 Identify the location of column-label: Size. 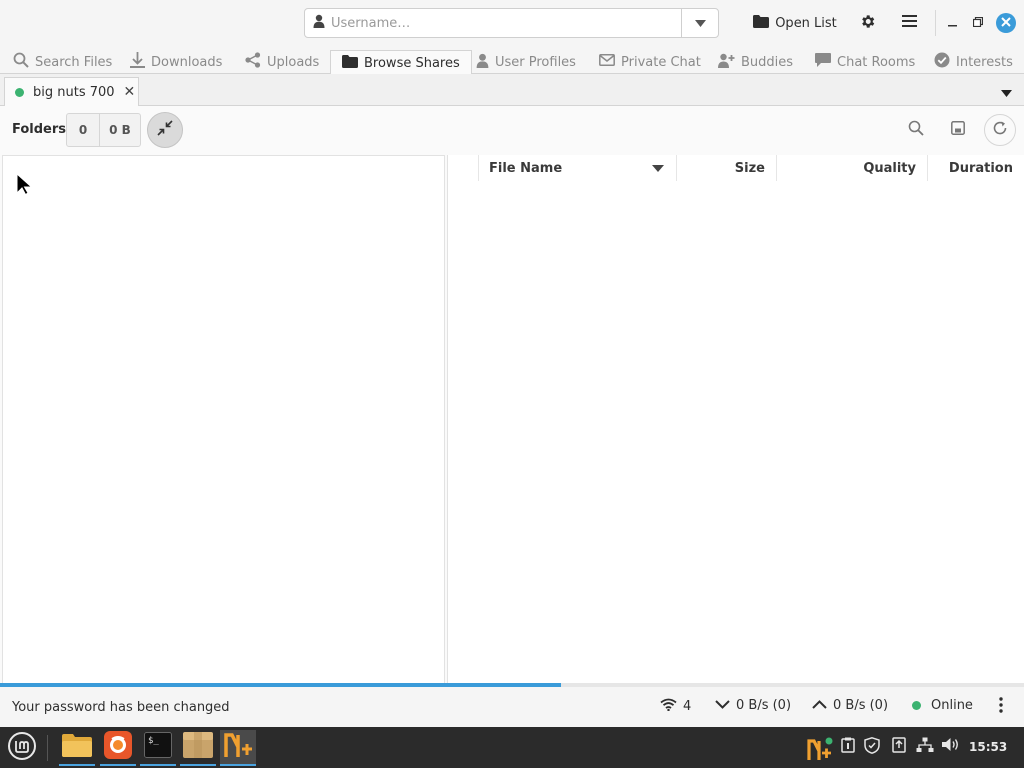
(749, 168).